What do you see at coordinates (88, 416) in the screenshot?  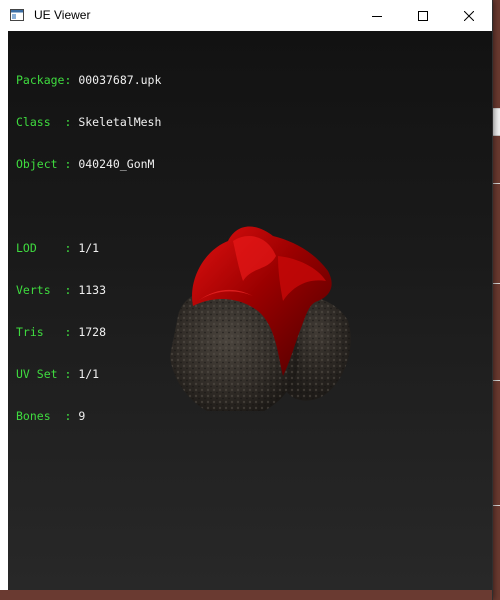 I see `info-row-bones: Bones : 9` at bounding box center [88, 416].